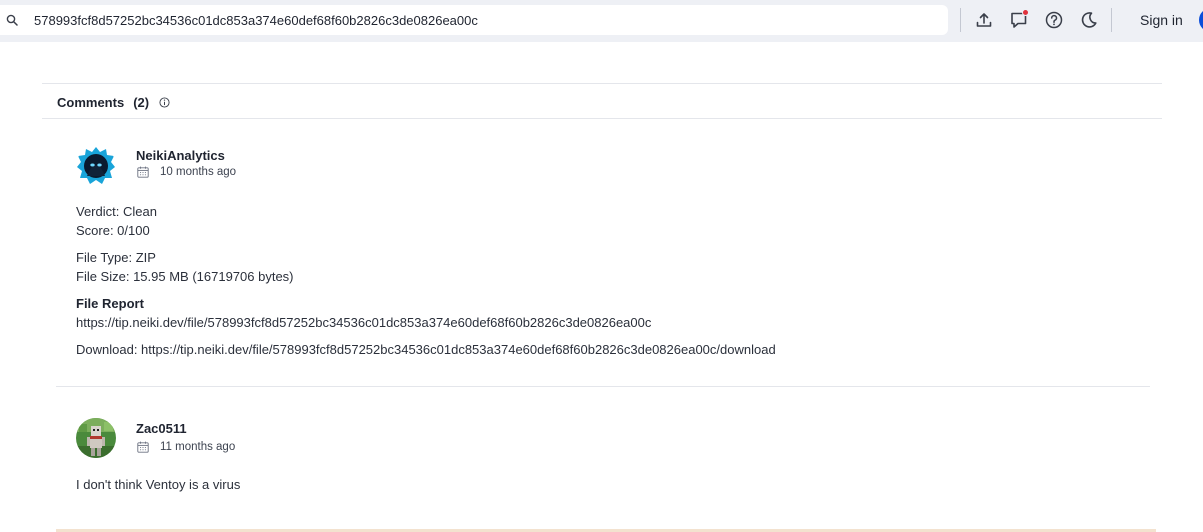  I want to click on notifications-icon, so click(1019, 19).